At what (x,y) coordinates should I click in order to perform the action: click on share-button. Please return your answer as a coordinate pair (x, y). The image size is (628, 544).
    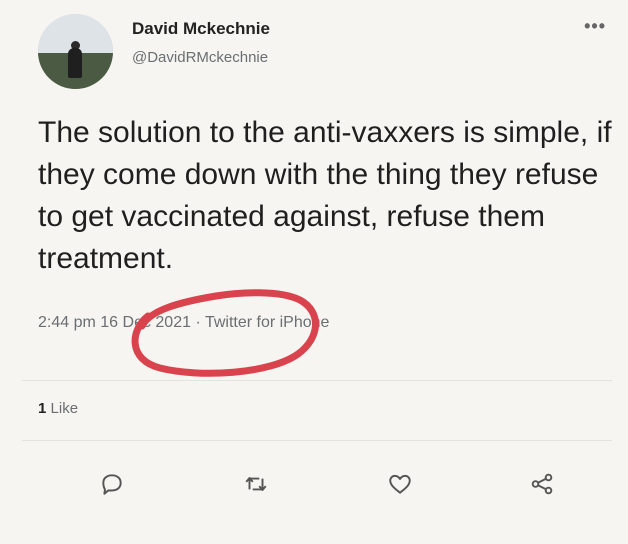
    Looking at the image, I should click on (542, 484).